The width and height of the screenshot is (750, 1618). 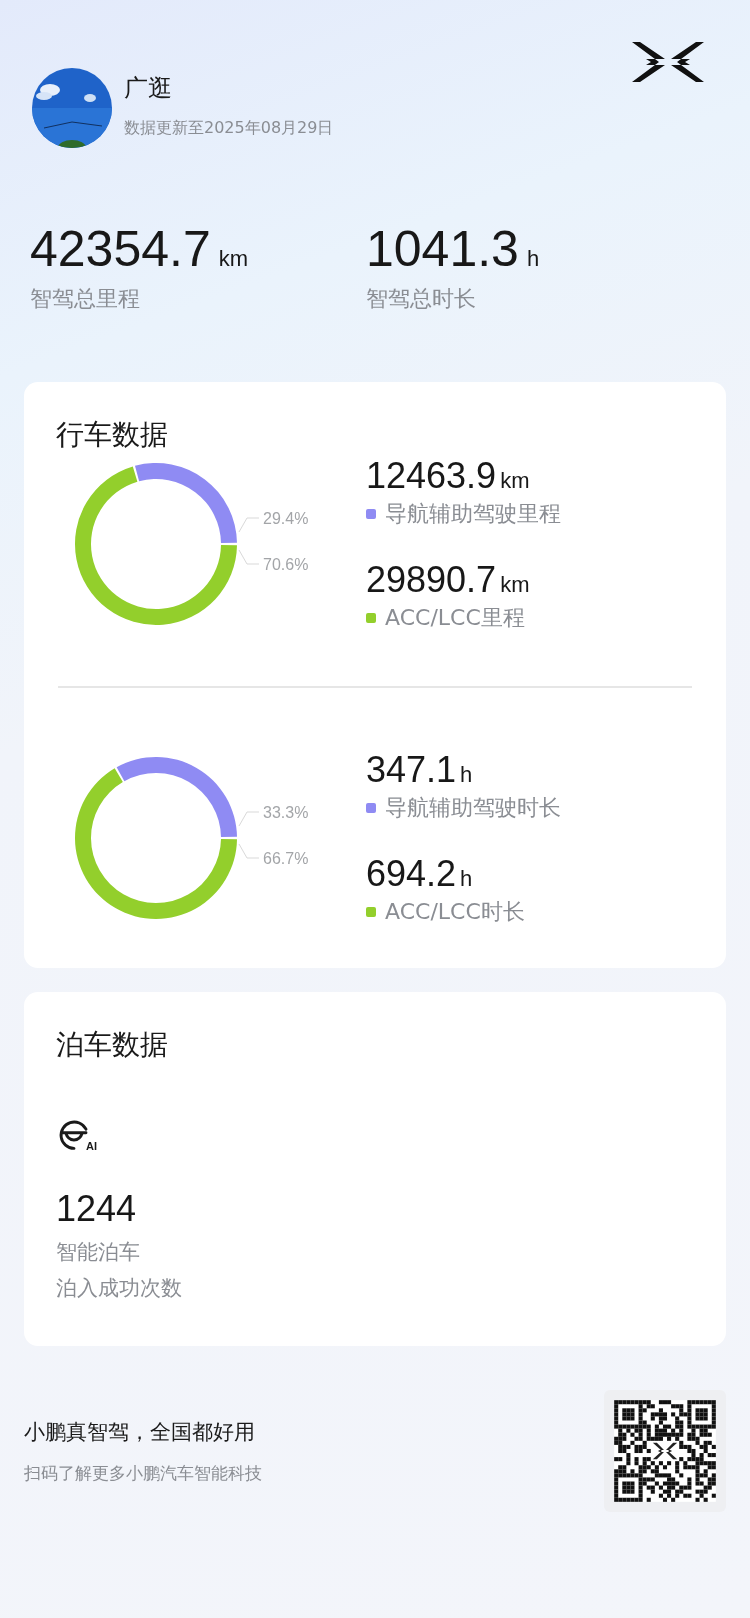 I want to click on percent-label: 29.4%, so click(x=286, y=518).